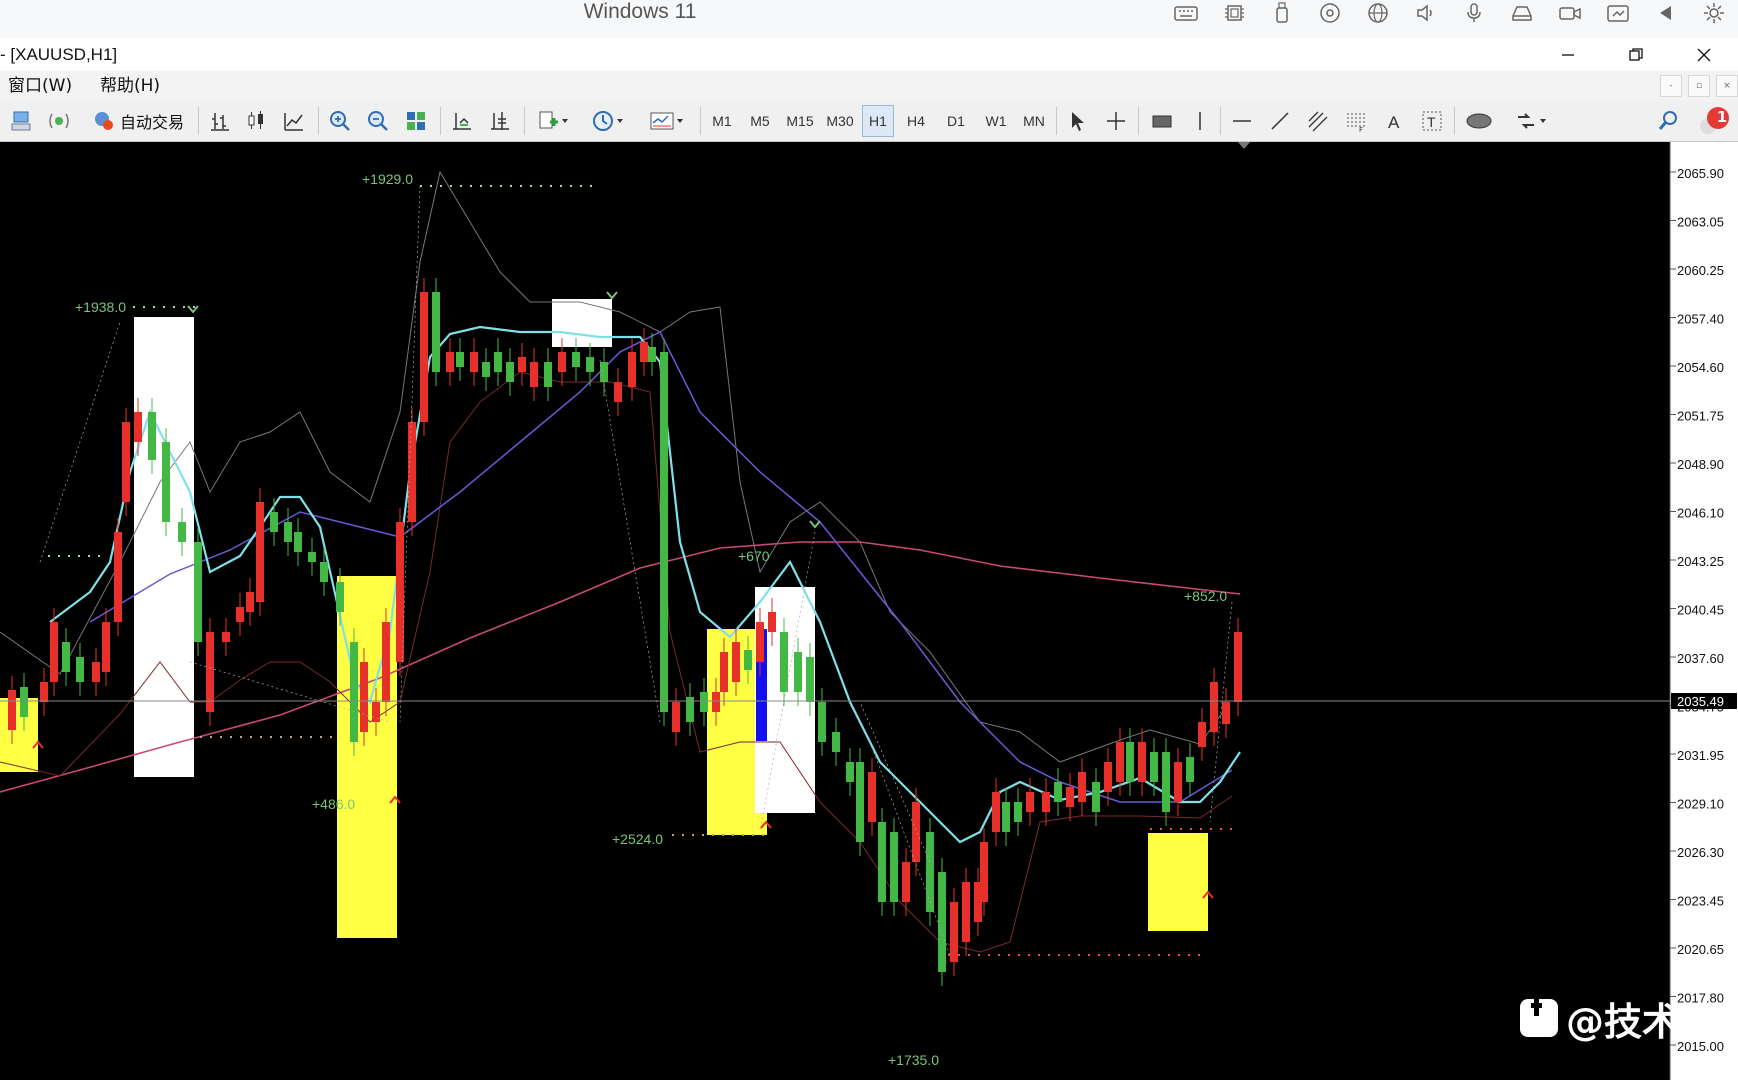 This screenshot has height=1080, width=1738. Describe the element at coordinates (378, 121) in the screenshot. I see `zoom-out-button` at that location.